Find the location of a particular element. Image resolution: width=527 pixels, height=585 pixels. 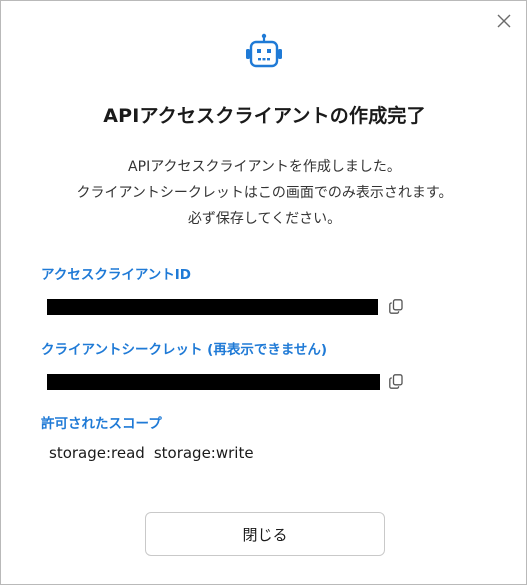

copy-client-secret-button is located at coordinates (396, 381).